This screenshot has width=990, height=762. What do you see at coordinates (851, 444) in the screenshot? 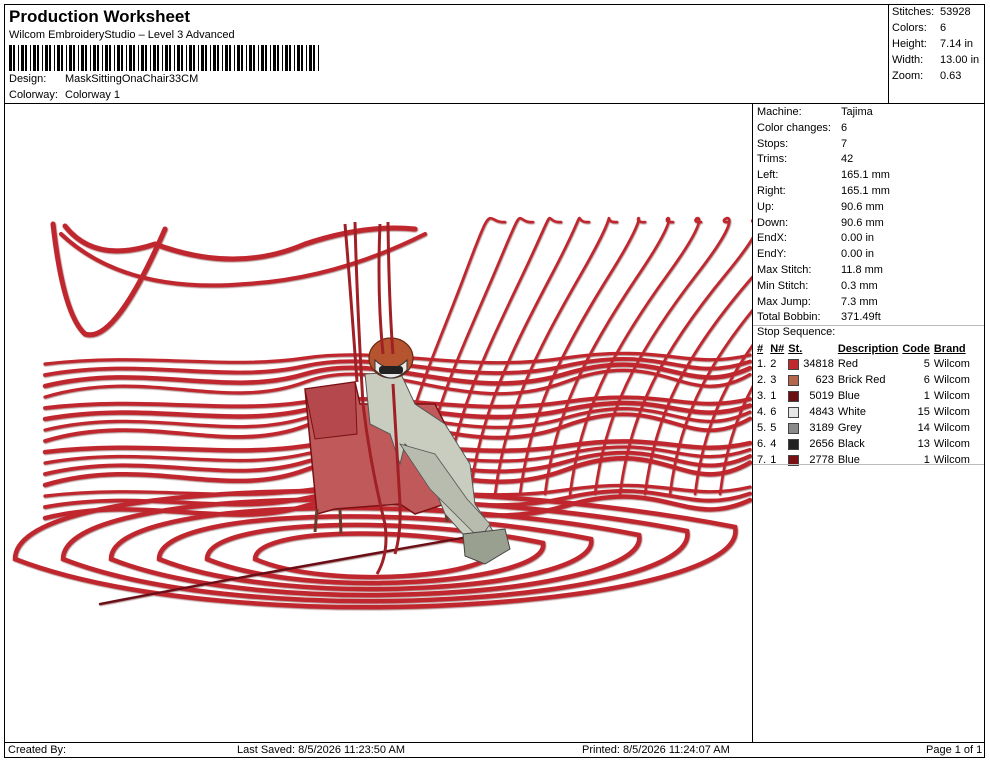
I see `row-description: Black` at bounding box center [851, 444].